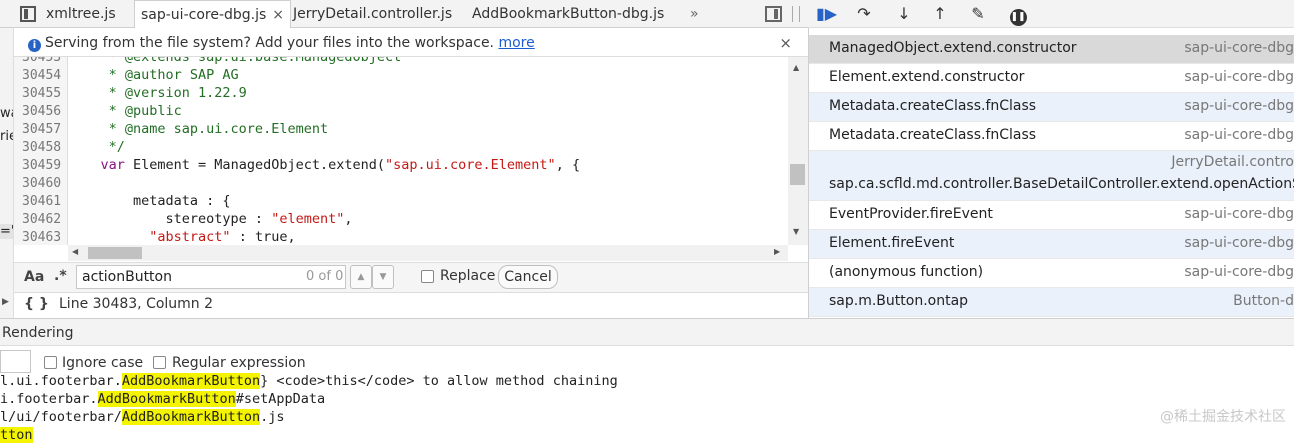 The width and height of the screenshot is (1294, 443). I want to click on regex-toggle: .*, so click(60, 276).